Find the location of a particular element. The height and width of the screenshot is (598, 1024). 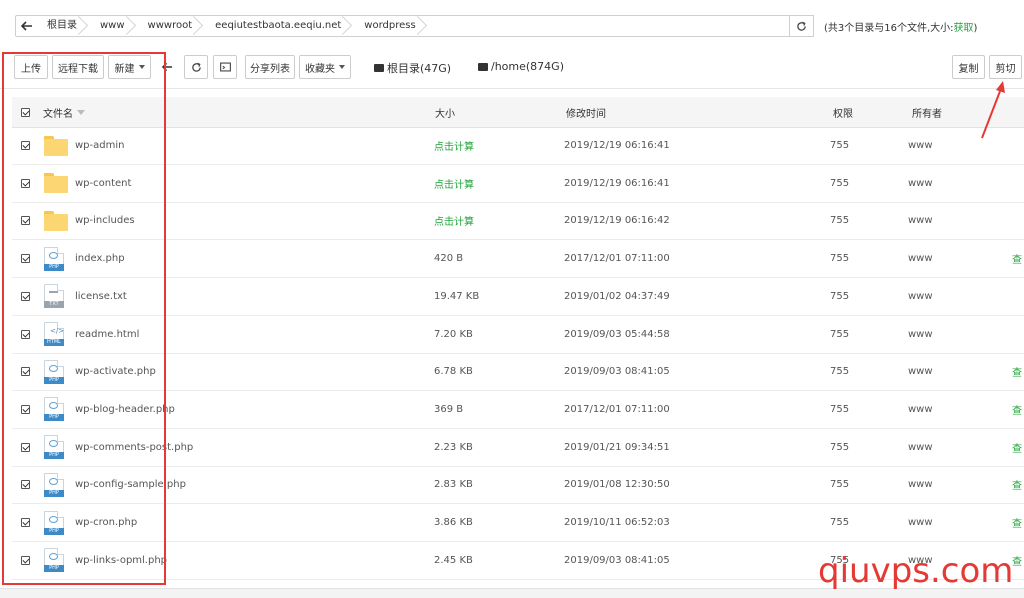

cut-label: 剪切 is located at coordinates (1005, 69).